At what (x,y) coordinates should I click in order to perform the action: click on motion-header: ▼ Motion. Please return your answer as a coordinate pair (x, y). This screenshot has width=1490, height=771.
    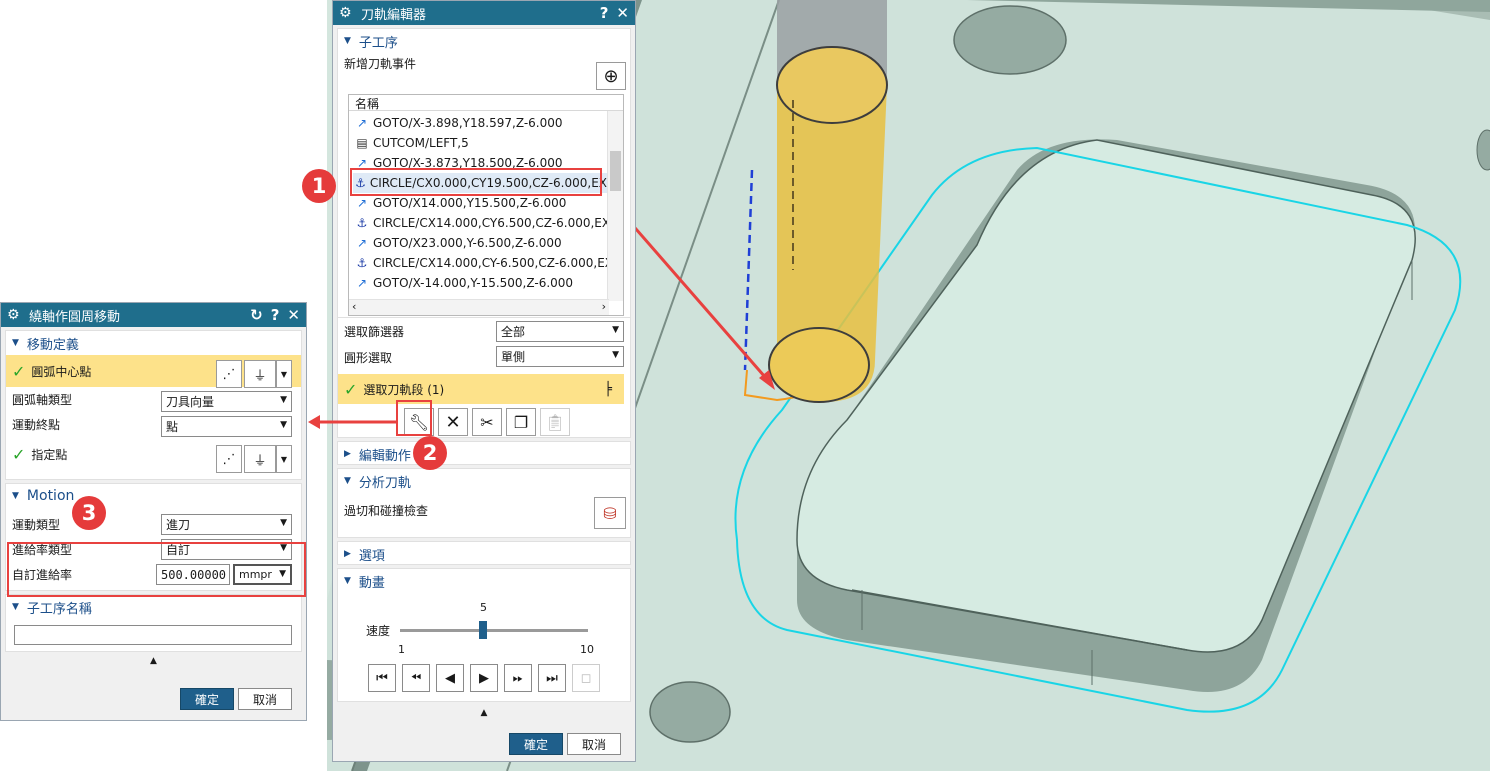
    Looking at the image, I should click on (153, 496).